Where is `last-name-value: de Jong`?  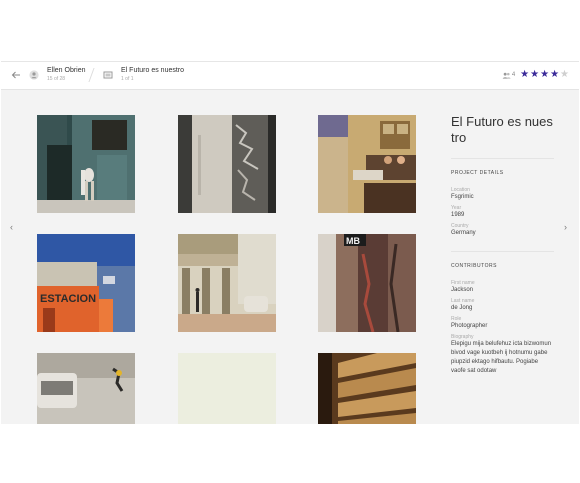 last-name-value: de Jong is located at coordinates (462, 308).